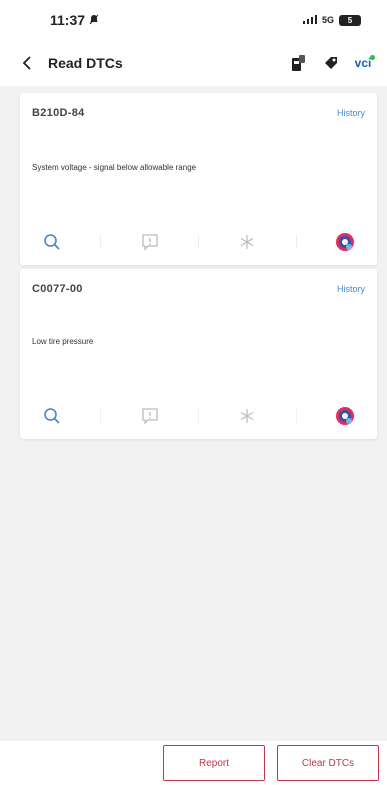 This screenshot has width=387, height=785. Describe the element at coordinates (328, 763) in the screenshot. I see `clear-dtcs-button: Clear DTCs` at that location.